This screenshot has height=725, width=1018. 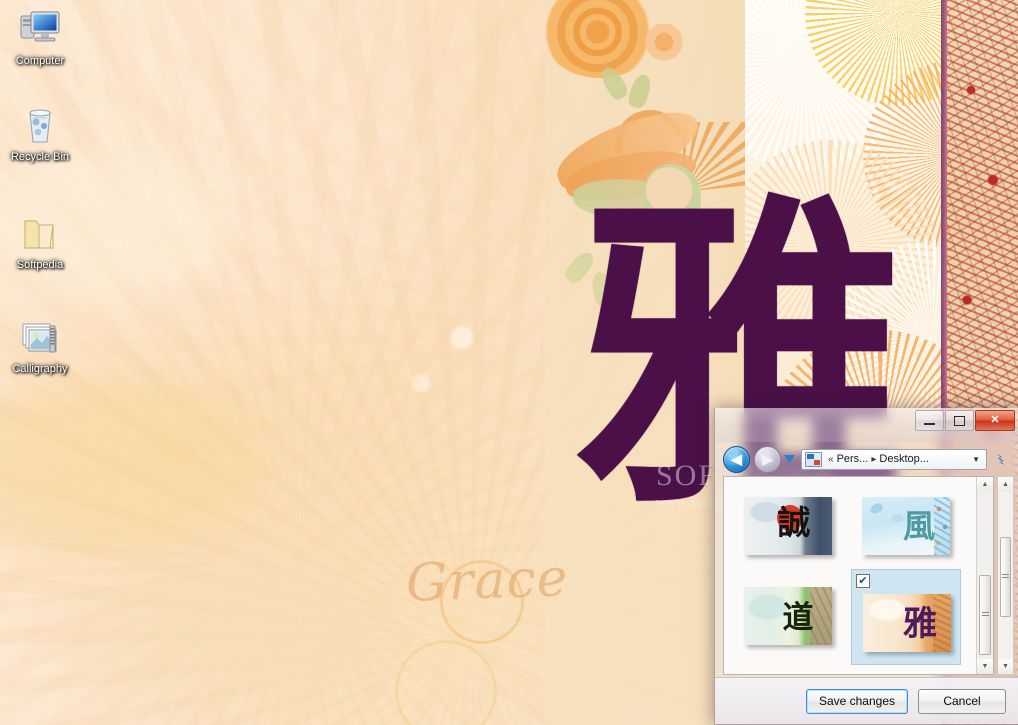 What do you see at coordinates (225, 635) in the screenshot?
I see `wallpaper-cloud` at bounding box center [225, 635].